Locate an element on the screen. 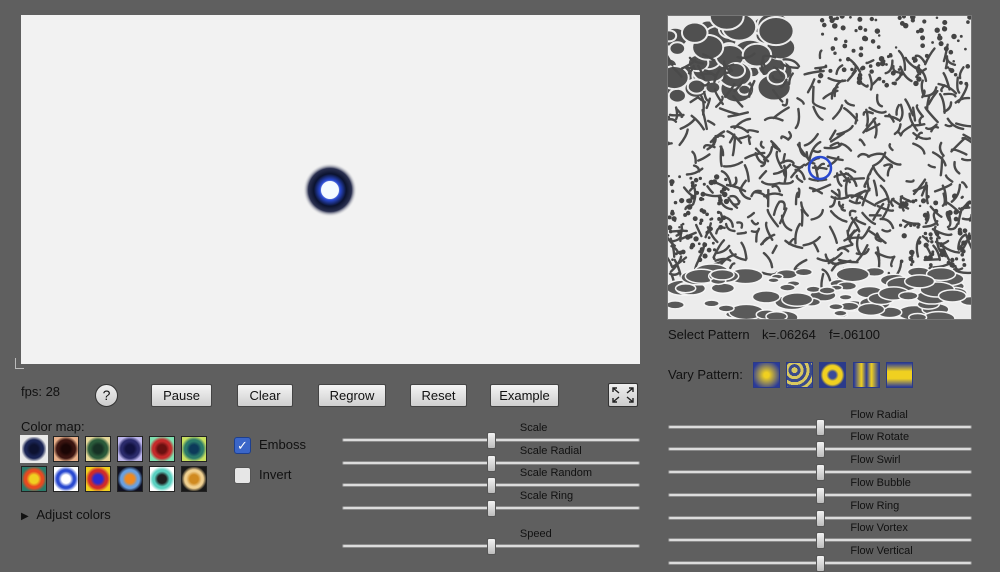 This screenshot has height=572, width=1000. vary-pattern-label: Vary Pattern: is located at coordinates (705, 374).